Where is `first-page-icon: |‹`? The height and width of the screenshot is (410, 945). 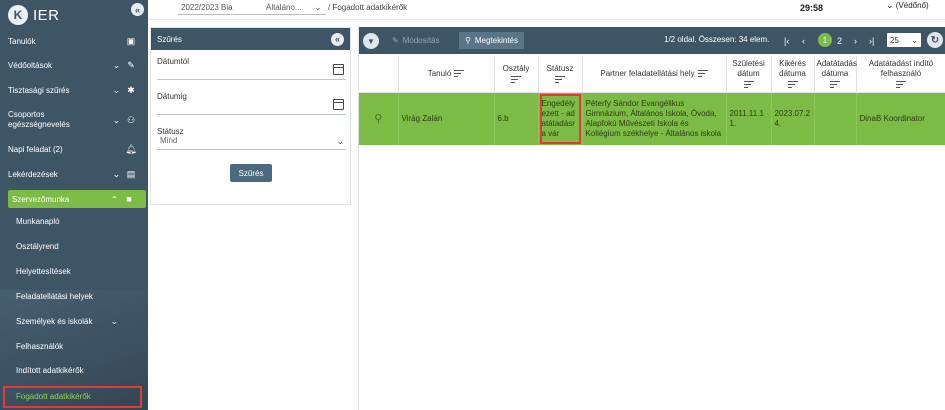 first-page-icon: |‹ is located at coordinates (786, 40).